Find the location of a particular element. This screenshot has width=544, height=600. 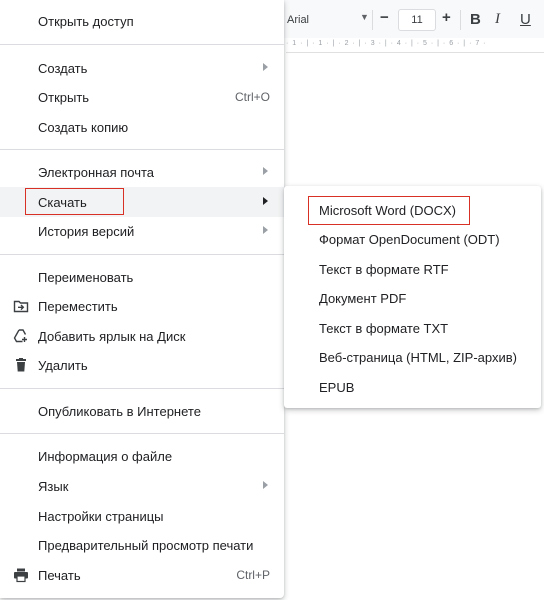

menu-item-shortcut: Ctrl+O is located at coordinates (252, 97).